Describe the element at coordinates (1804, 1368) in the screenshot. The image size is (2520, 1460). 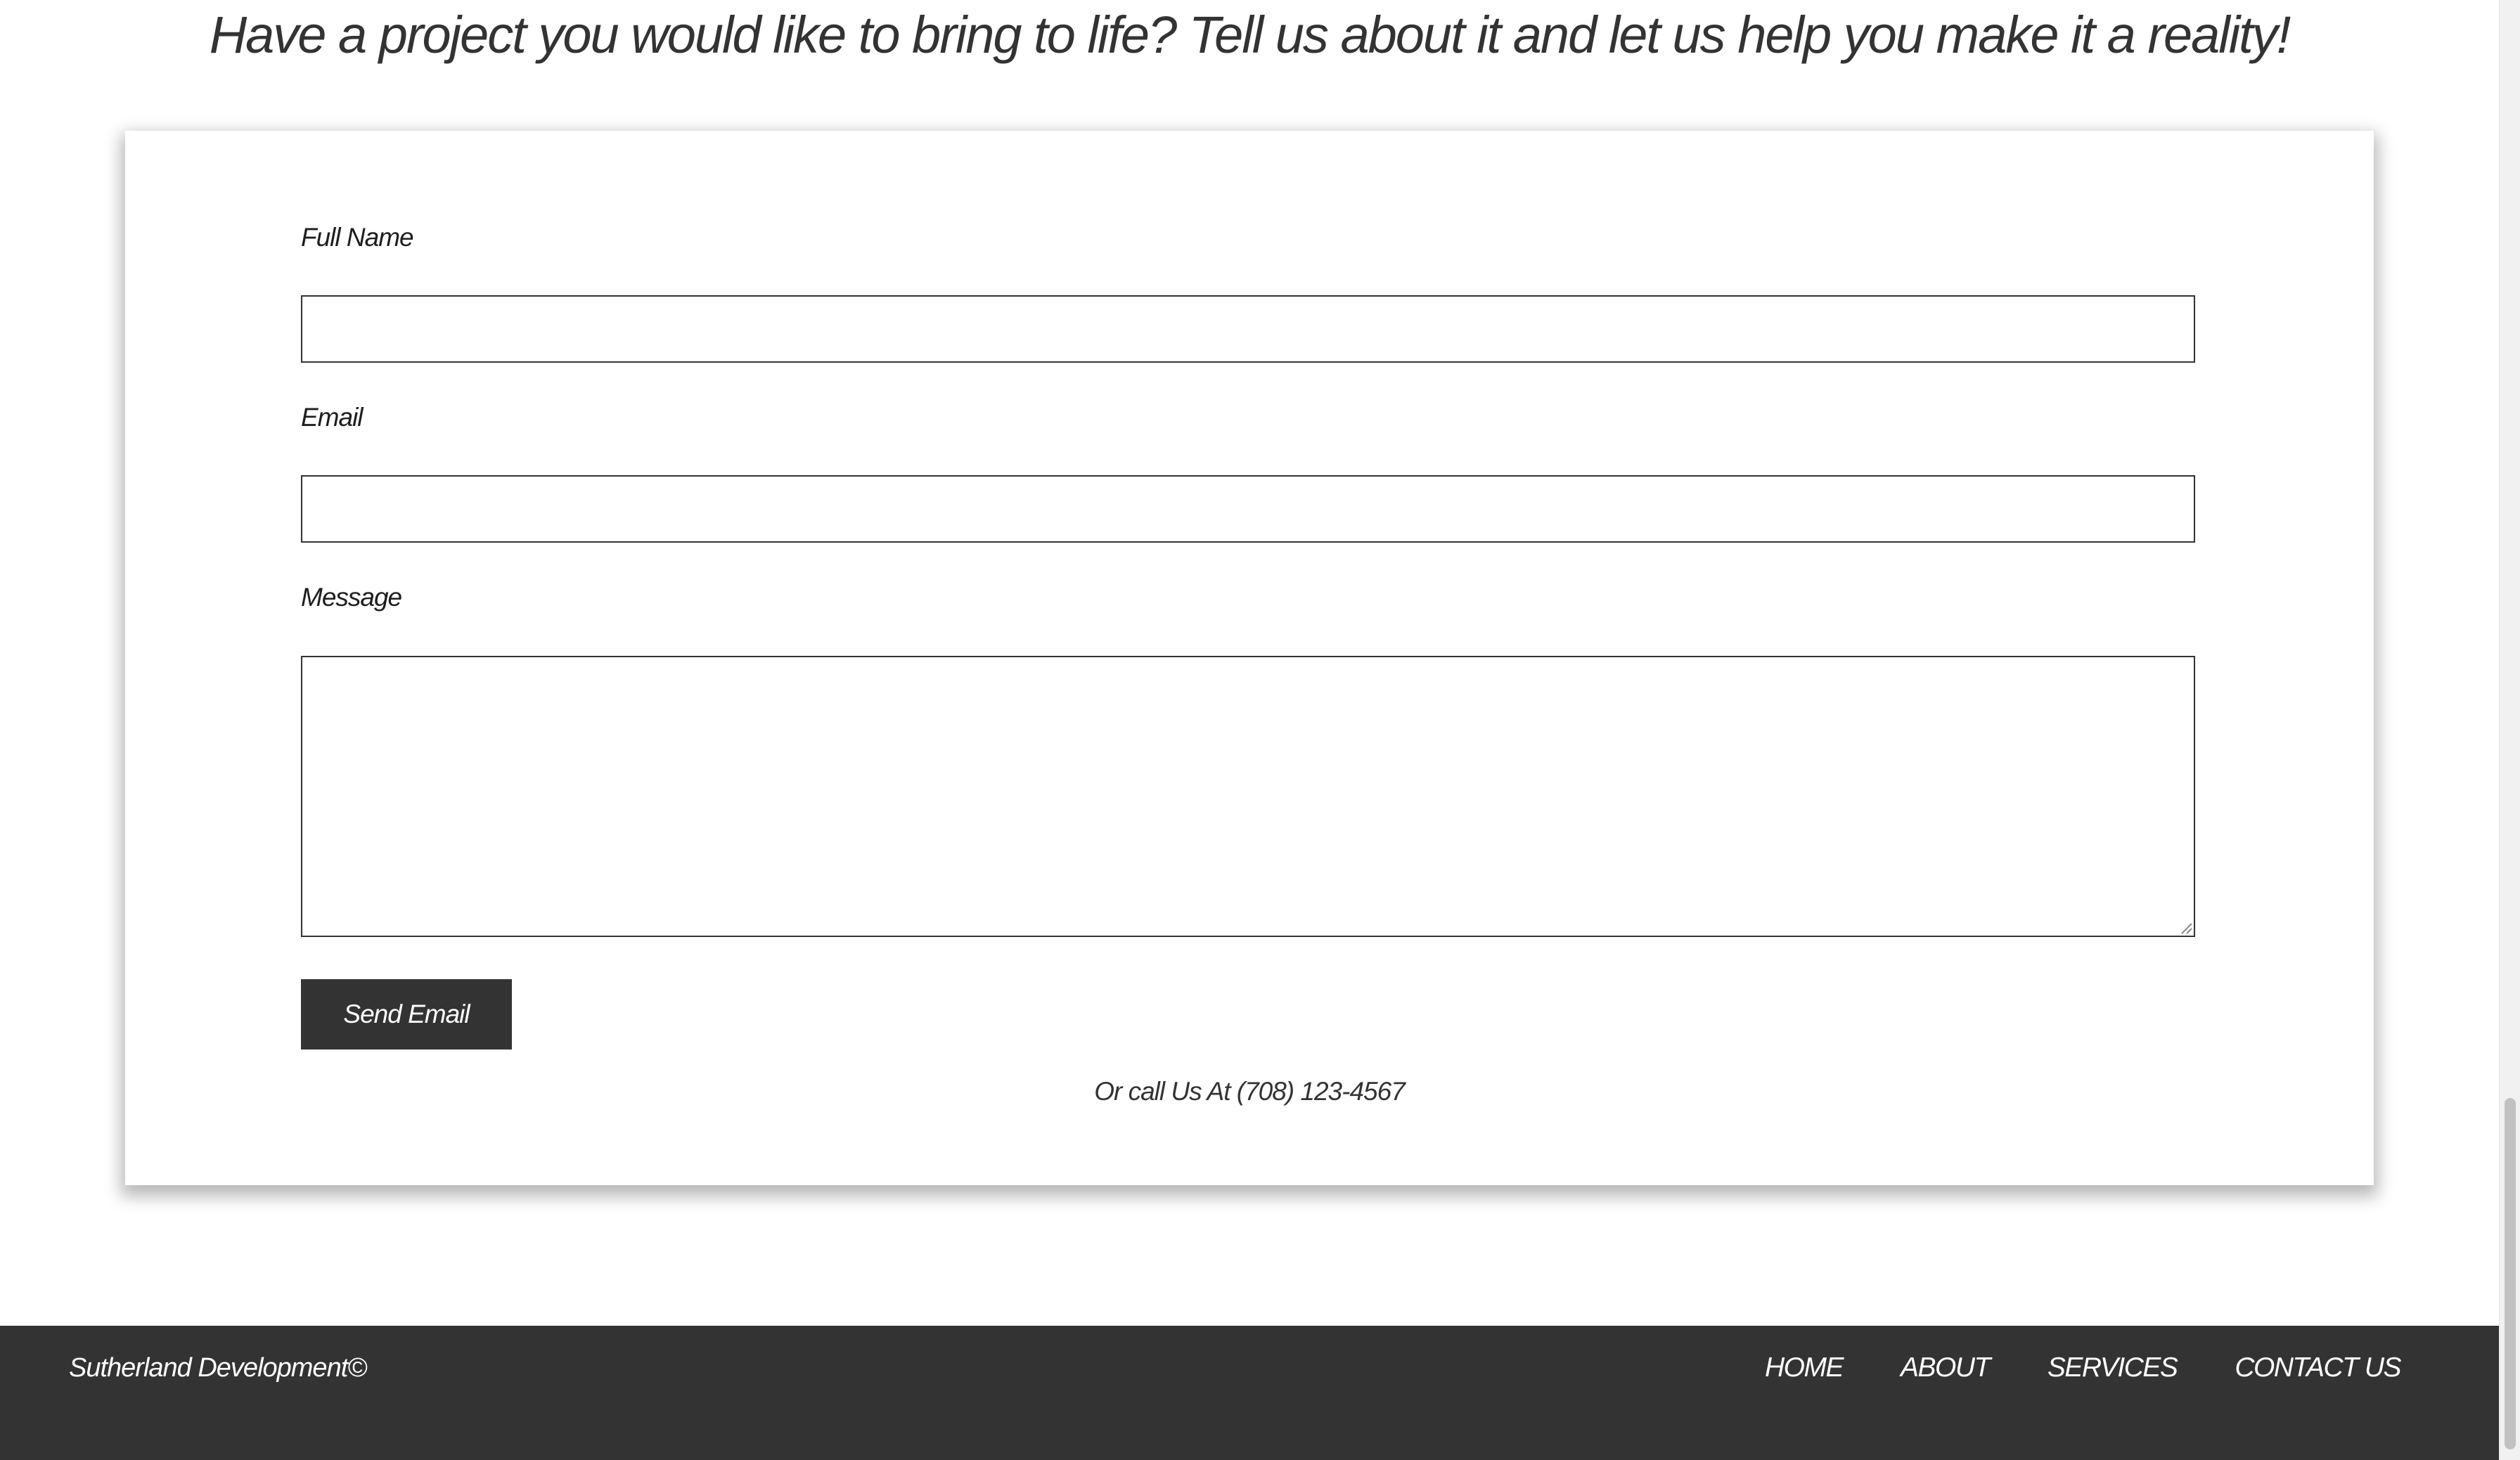
I see `footer-nav-home: HOME` at that location.